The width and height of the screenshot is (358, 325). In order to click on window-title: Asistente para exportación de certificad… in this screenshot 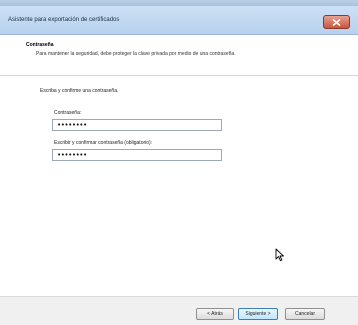, I will do `click(64, 20)`.